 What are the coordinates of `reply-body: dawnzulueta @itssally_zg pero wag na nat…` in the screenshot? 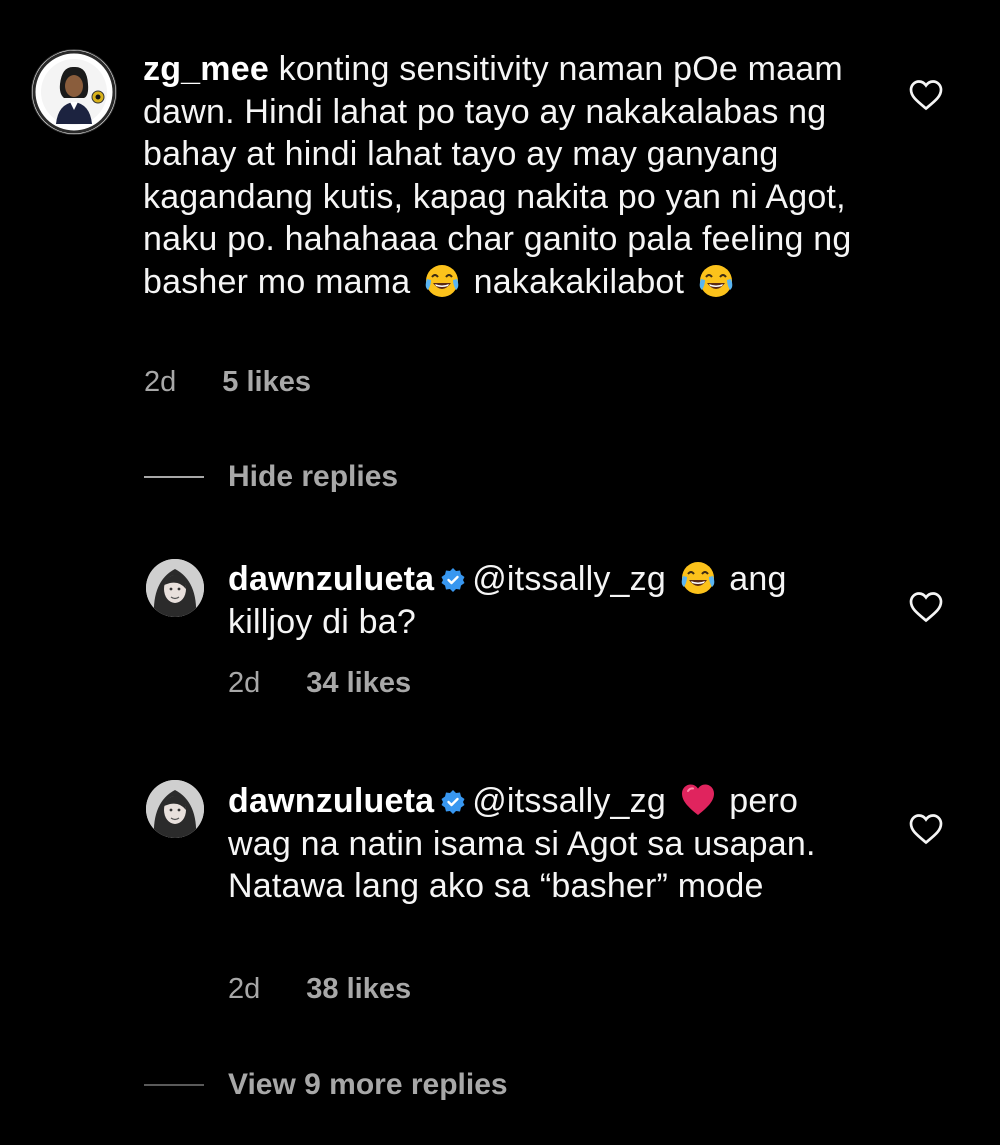 It's located at (548, 844).